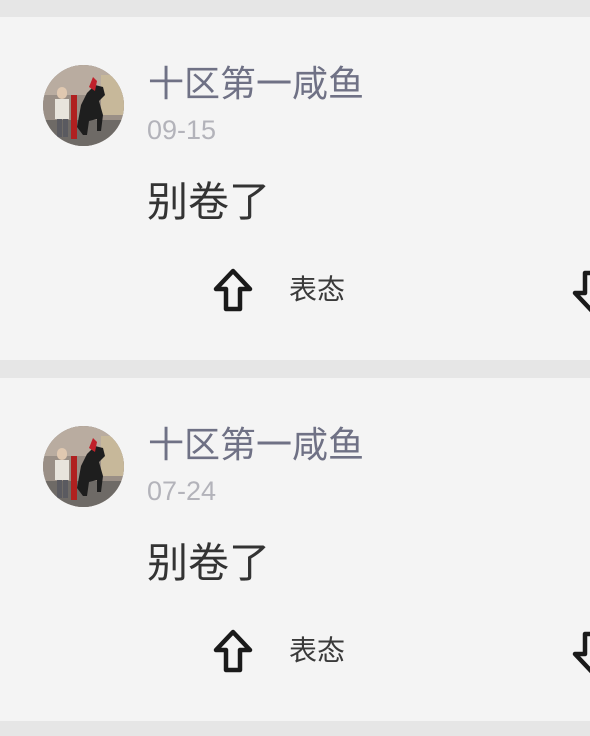 Image resolution: width=590 pixels, height=736 pixels. What do you see at coordinates (182, 491) in the screenshot?
I see `comment-date: 07-24` at bounding box center [182, 491].